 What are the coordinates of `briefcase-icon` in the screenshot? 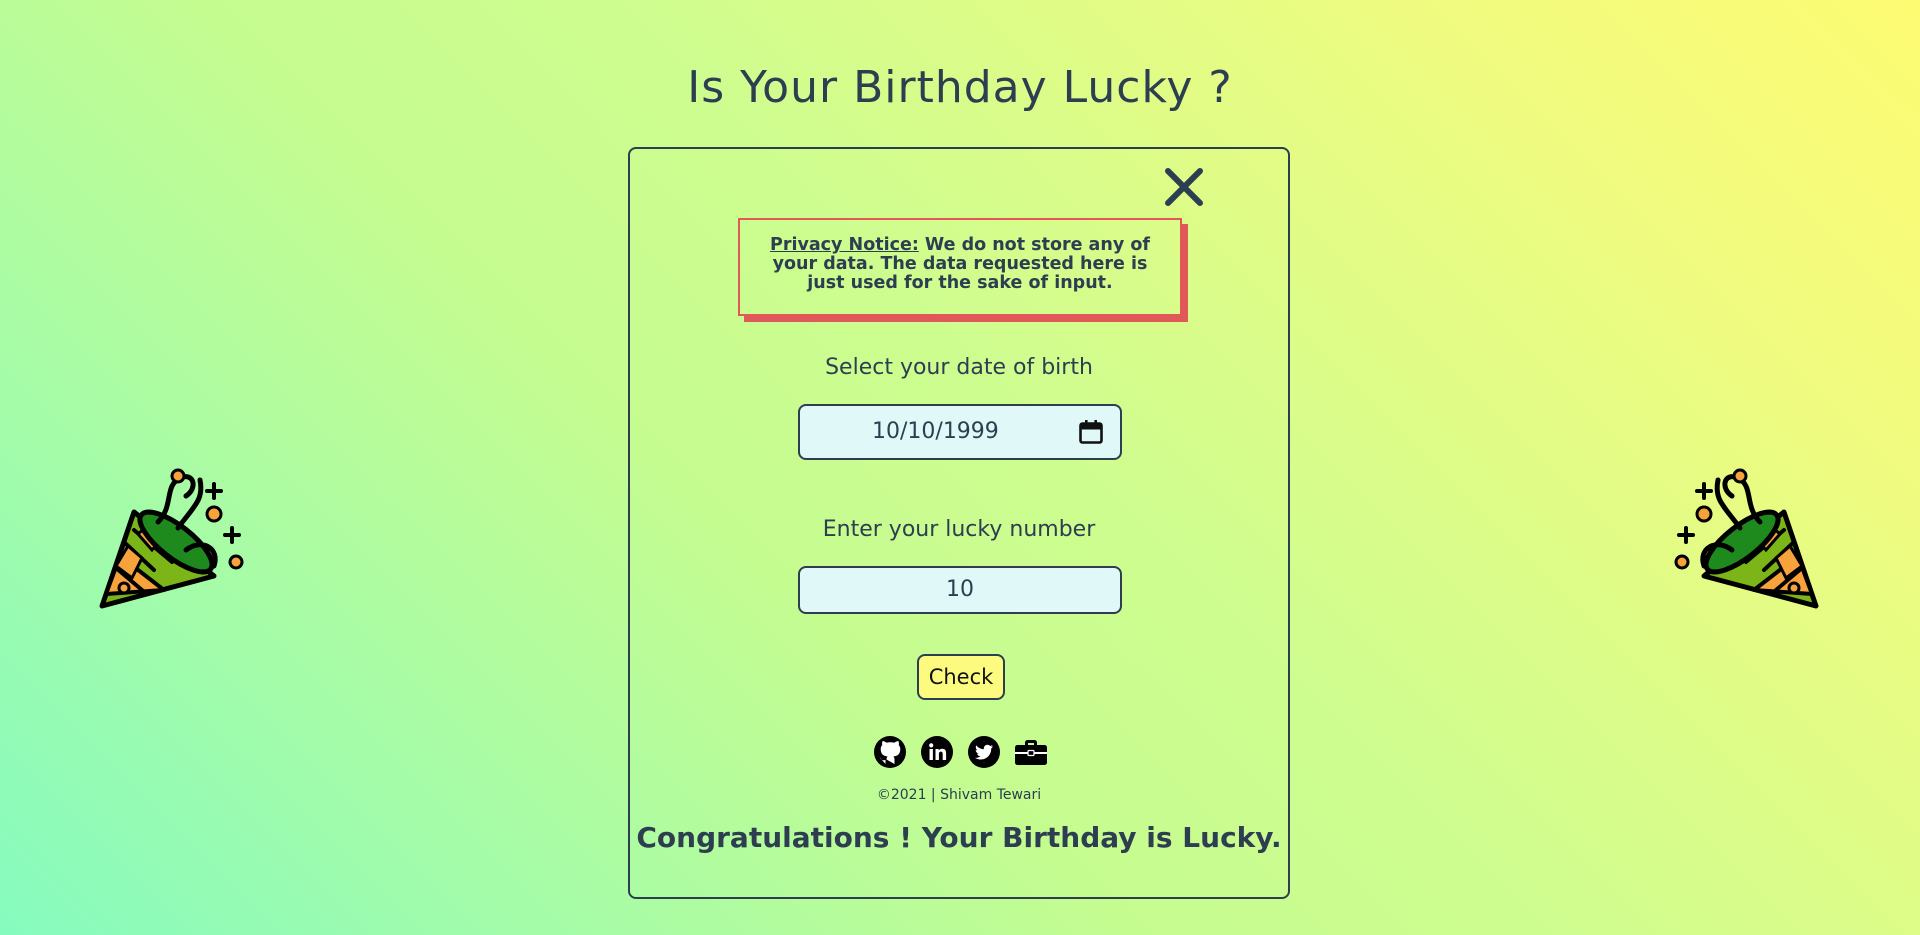 It's located at (1031, 752).